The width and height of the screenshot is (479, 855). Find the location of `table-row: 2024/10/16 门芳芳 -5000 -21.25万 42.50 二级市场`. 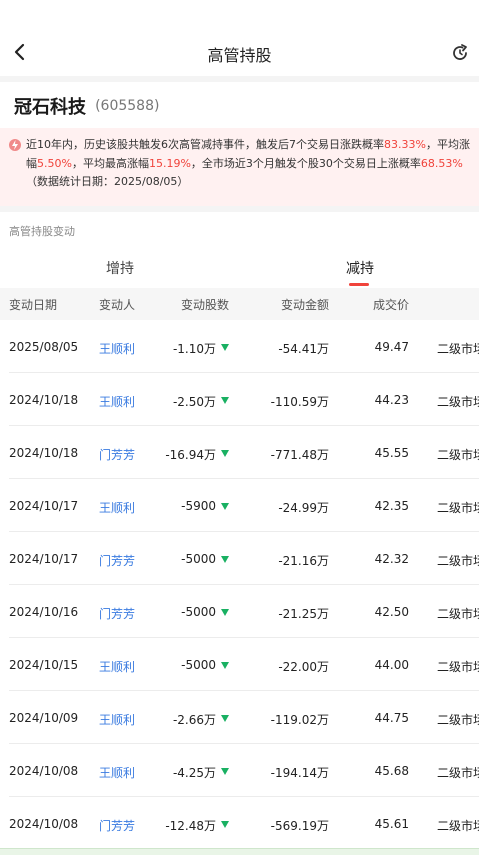

table-row: 2024/10/16 门芳芳 -5000 -21.25万 42.50 二级市场 is located at coordinates (239, 611).